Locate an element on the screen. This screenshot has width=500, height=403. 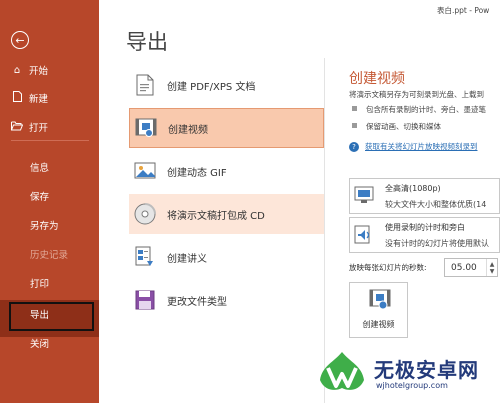
timing-title: 使用录制的计时和旁白 is located at coordinates (425, 227).